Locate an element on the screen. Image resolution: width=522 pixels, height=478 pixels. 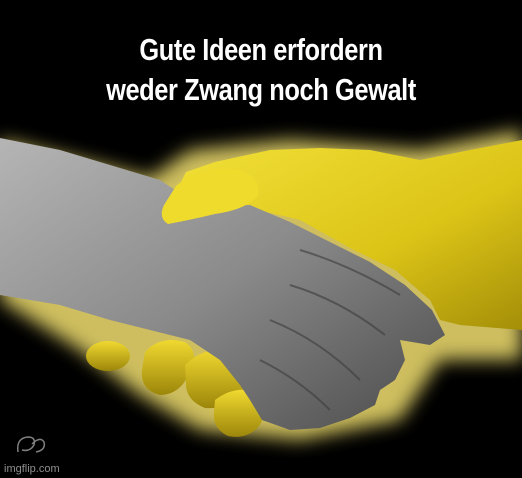
caption-line-2: weder Zwang noch Gewalt is located at coordinates (261, 89).